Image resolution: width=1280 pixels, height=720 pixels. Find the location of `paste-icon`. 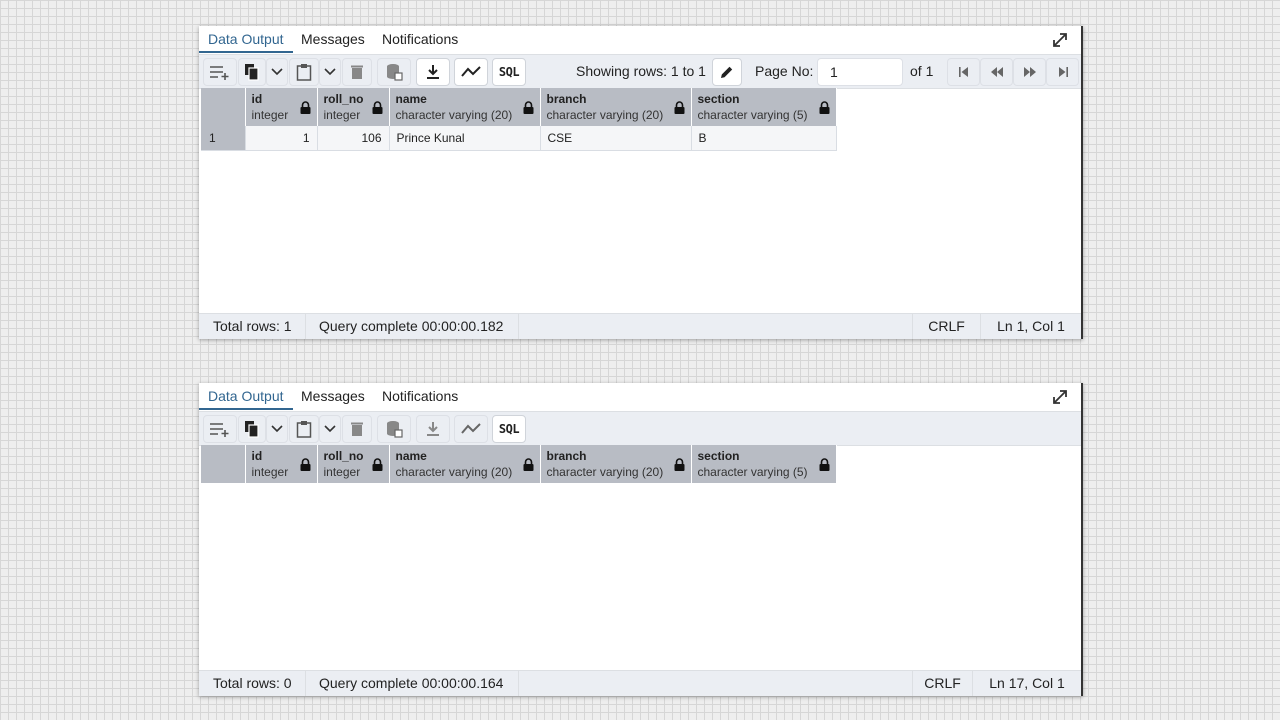

paste-icon is located at coordinates (304, 429).